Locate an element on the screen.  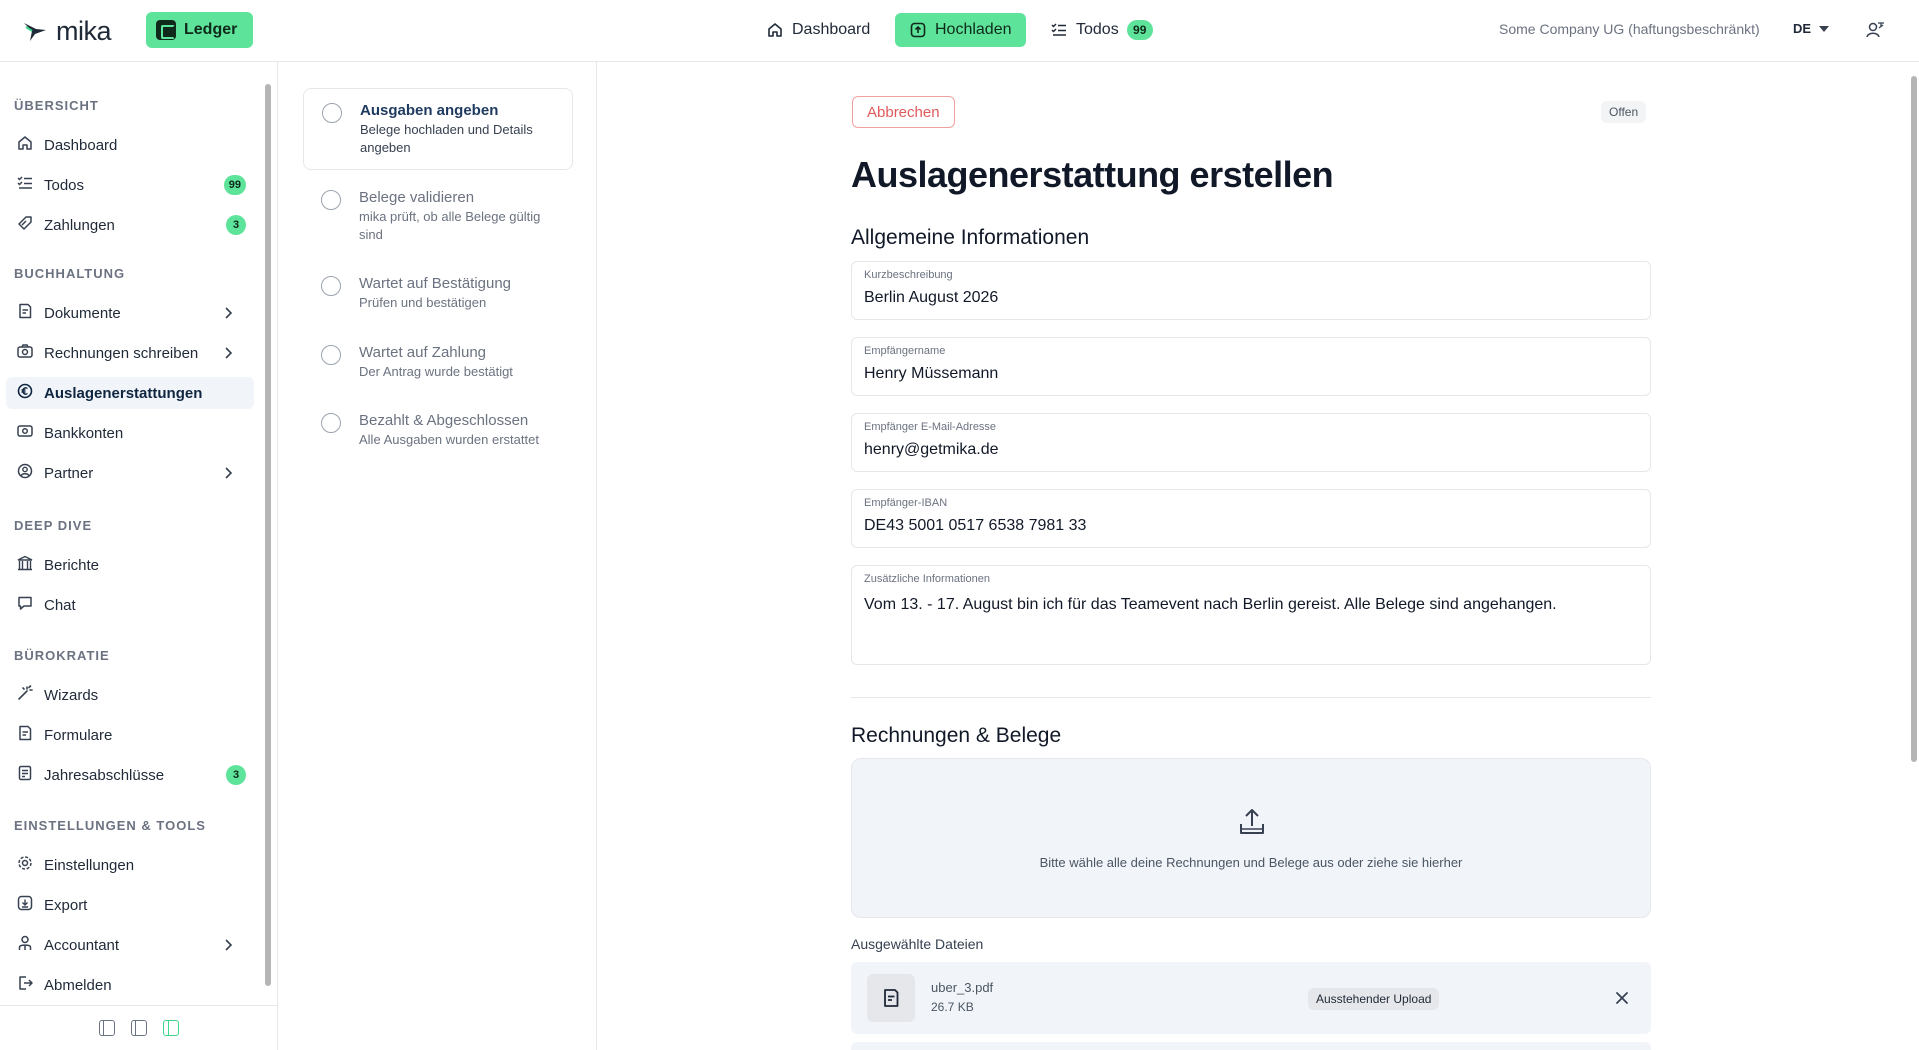
step-title: Belege validieren is located at coordinates (417, 197).